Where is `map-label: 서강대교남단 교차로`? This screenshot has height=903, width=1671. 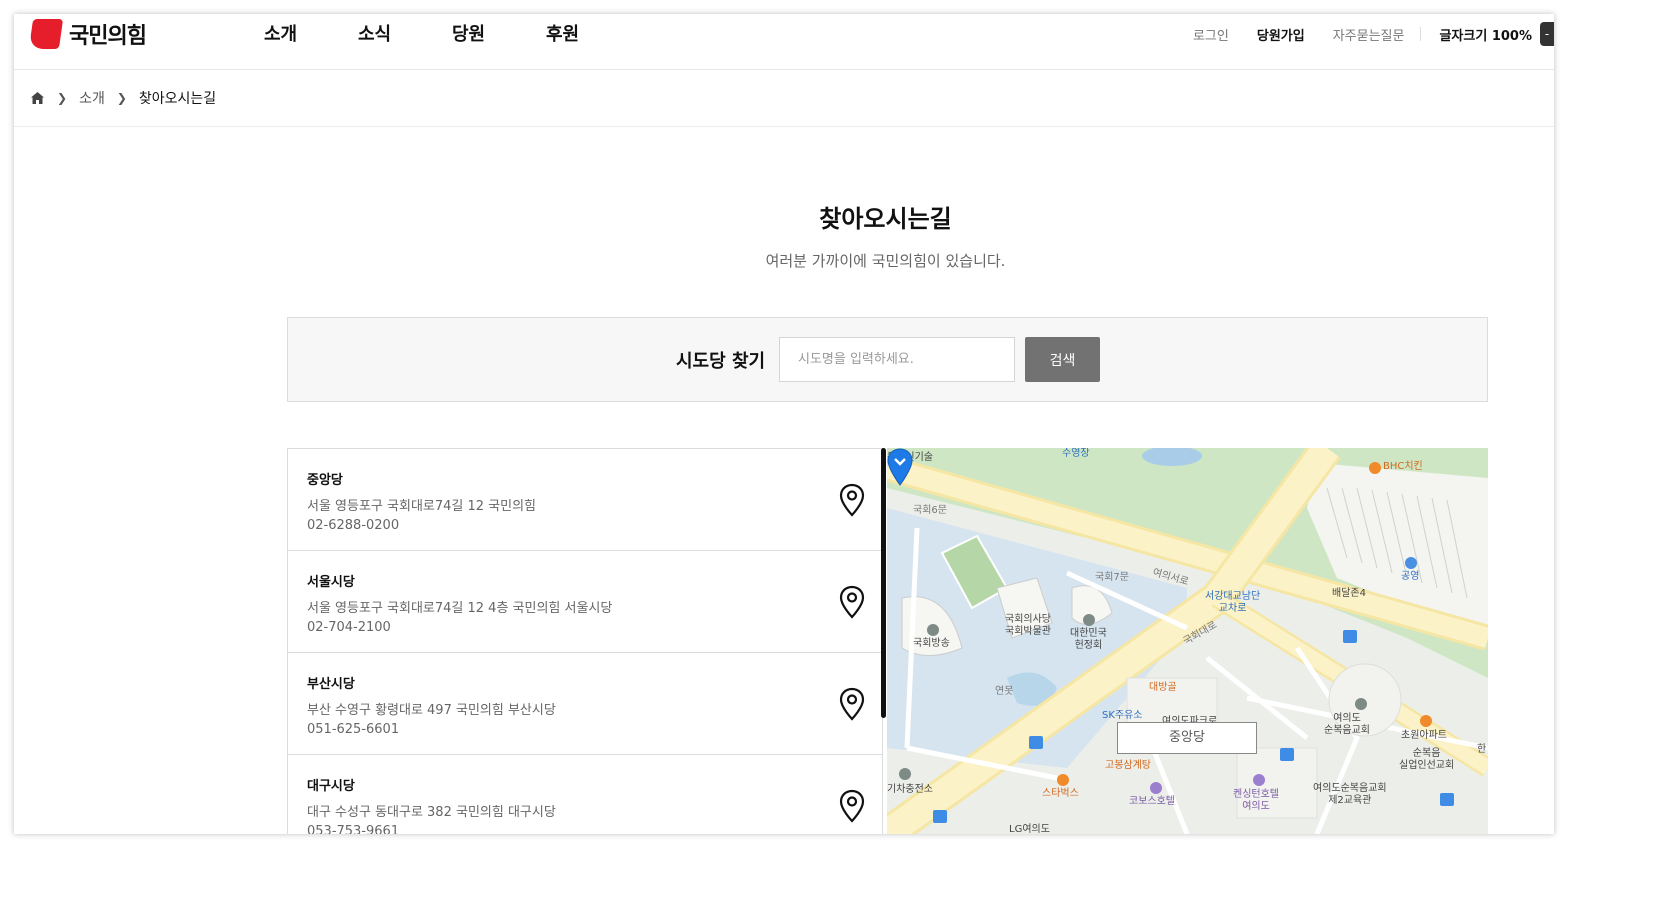 map-label: 서강대교남단 교차로 is located at coordinates (1233, 602).